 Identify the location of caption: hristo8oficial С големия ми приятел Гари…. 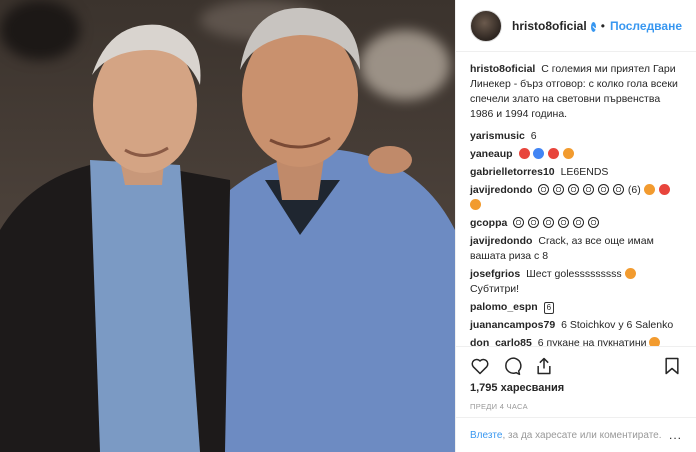
(576, 92).